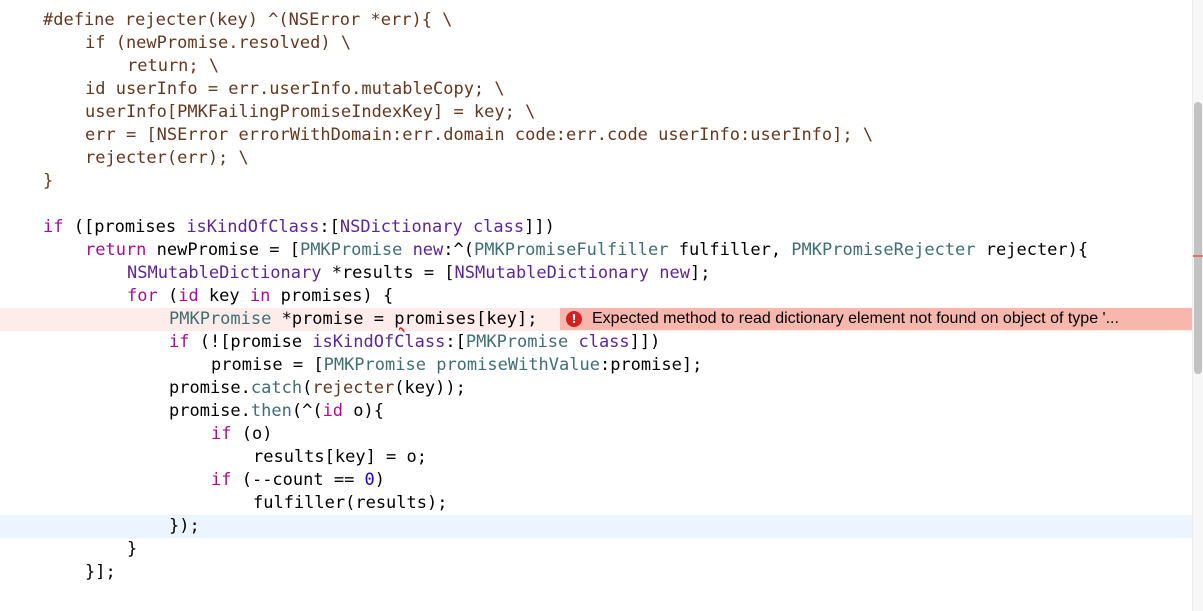 This screenshot has width=1203, height=611. What do you see at coordinates (353, 319) in the screenshot?
I see `code-text: PMKPromise *promise = promises[key];` at bounding box center [353, 319].